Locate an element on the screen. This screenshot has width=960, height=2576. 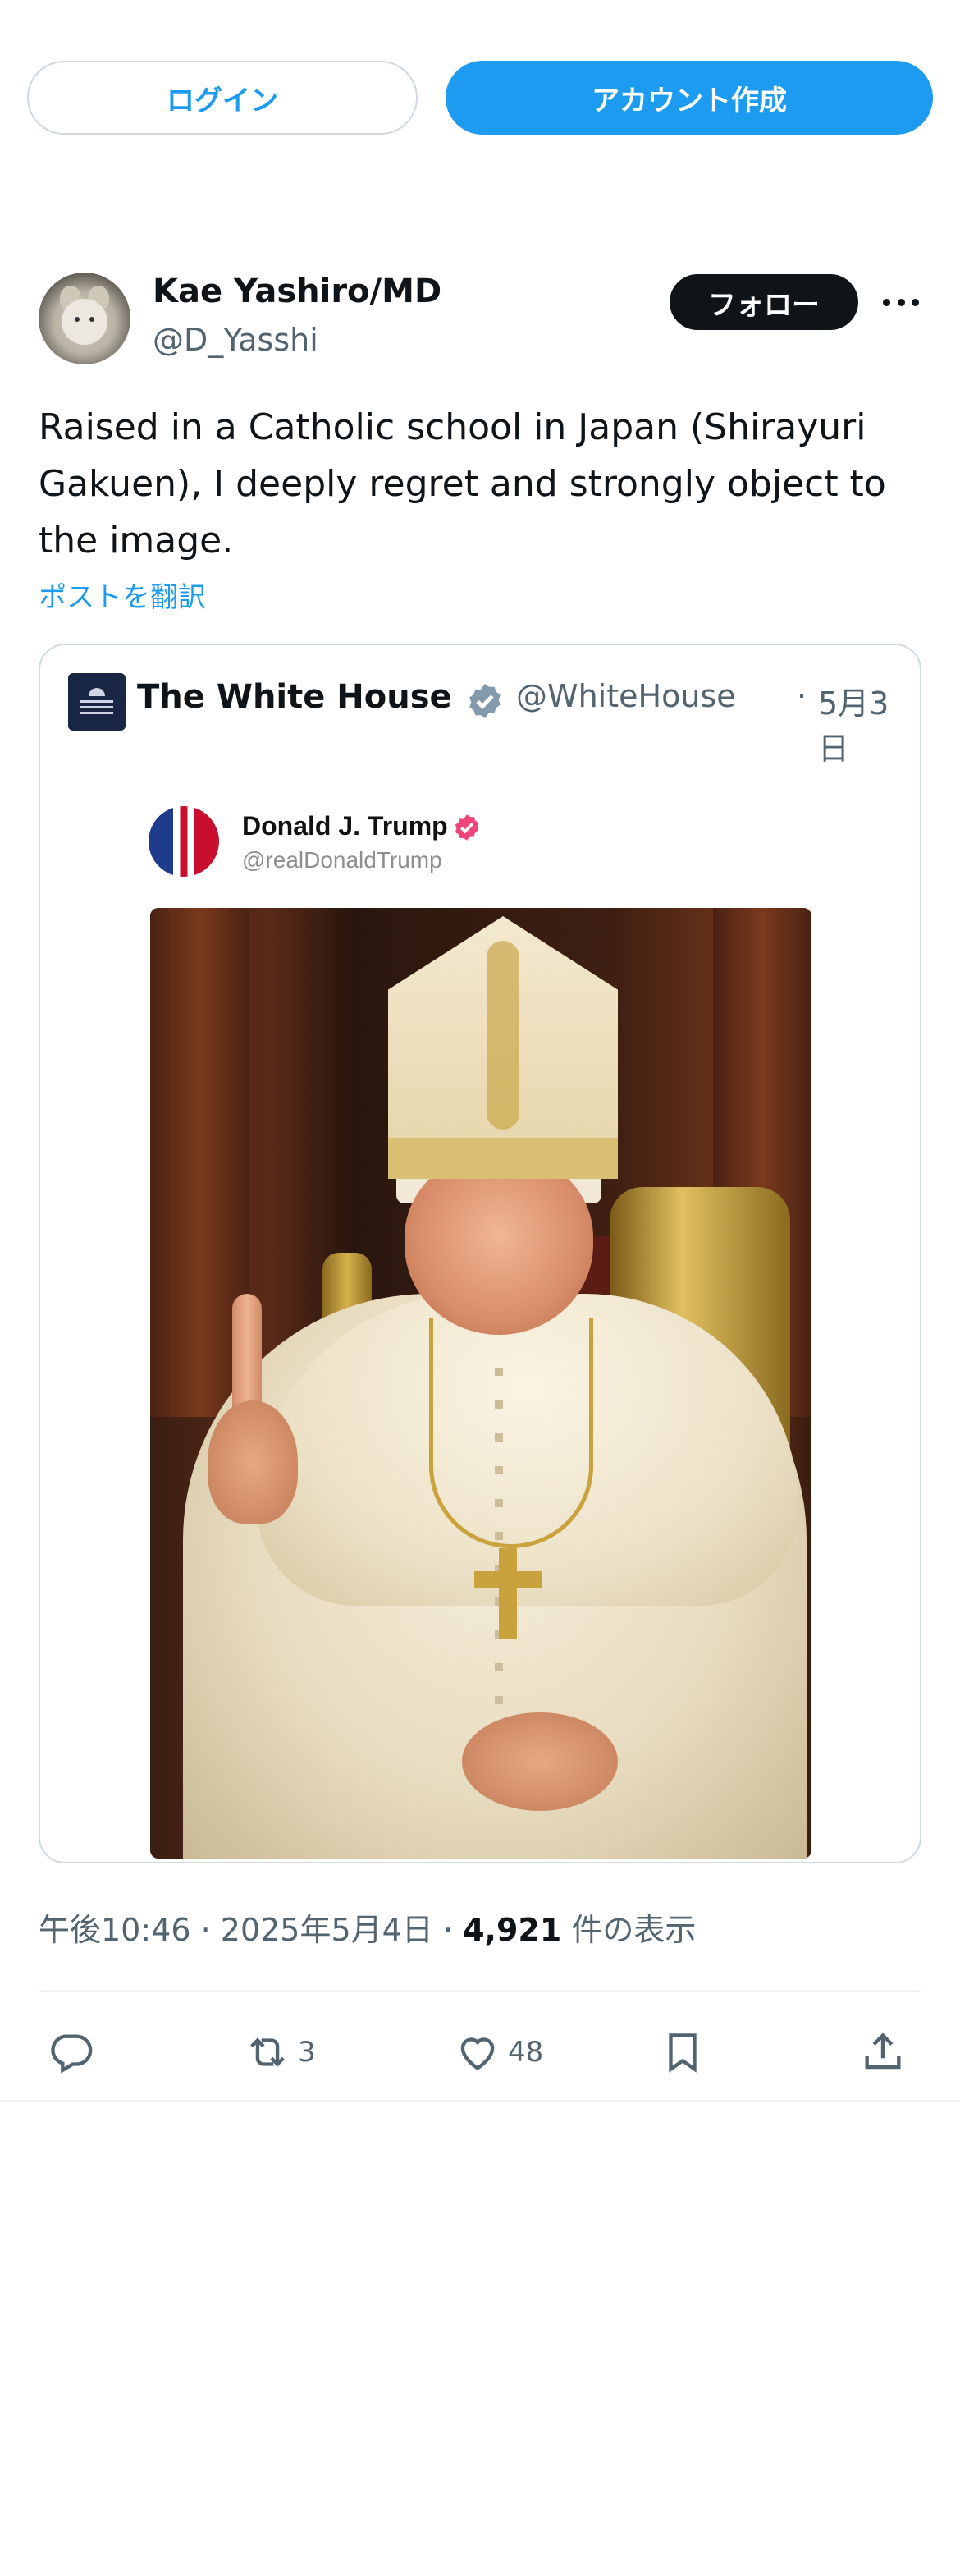
more-options-icon is located at coordinates (901, 303).